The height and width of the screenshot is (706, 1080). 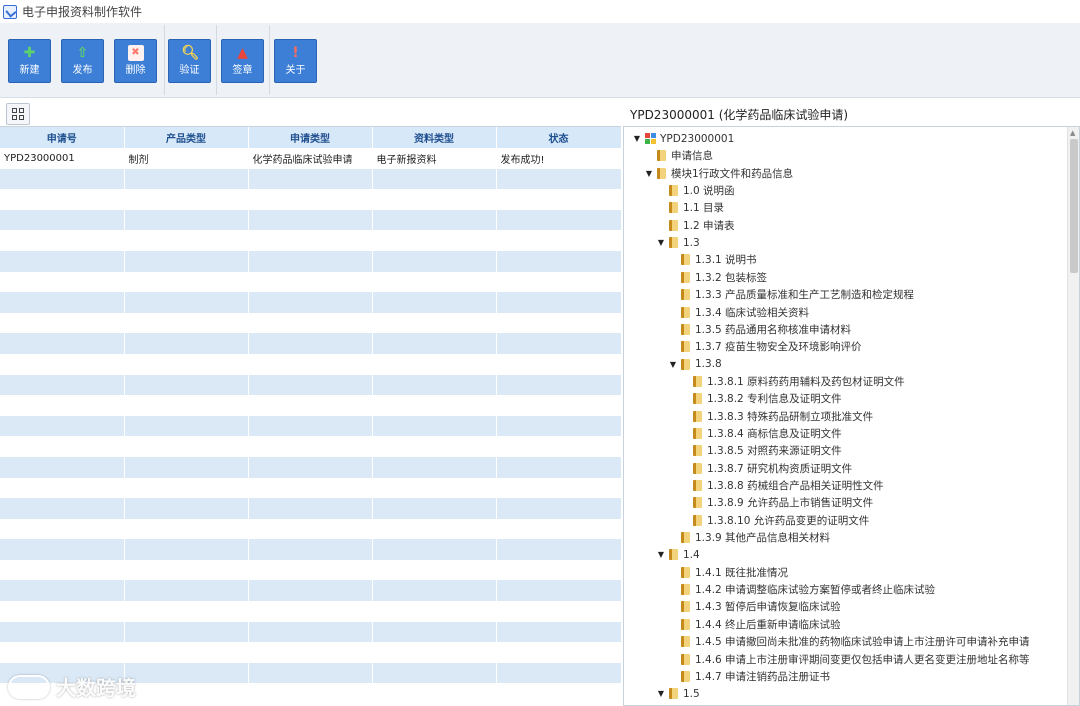 What do you see at coordinates (683, 138) in the screenshot?
I see `tree-node: ▼ YPD23000001` at bounding box center [683, 138].